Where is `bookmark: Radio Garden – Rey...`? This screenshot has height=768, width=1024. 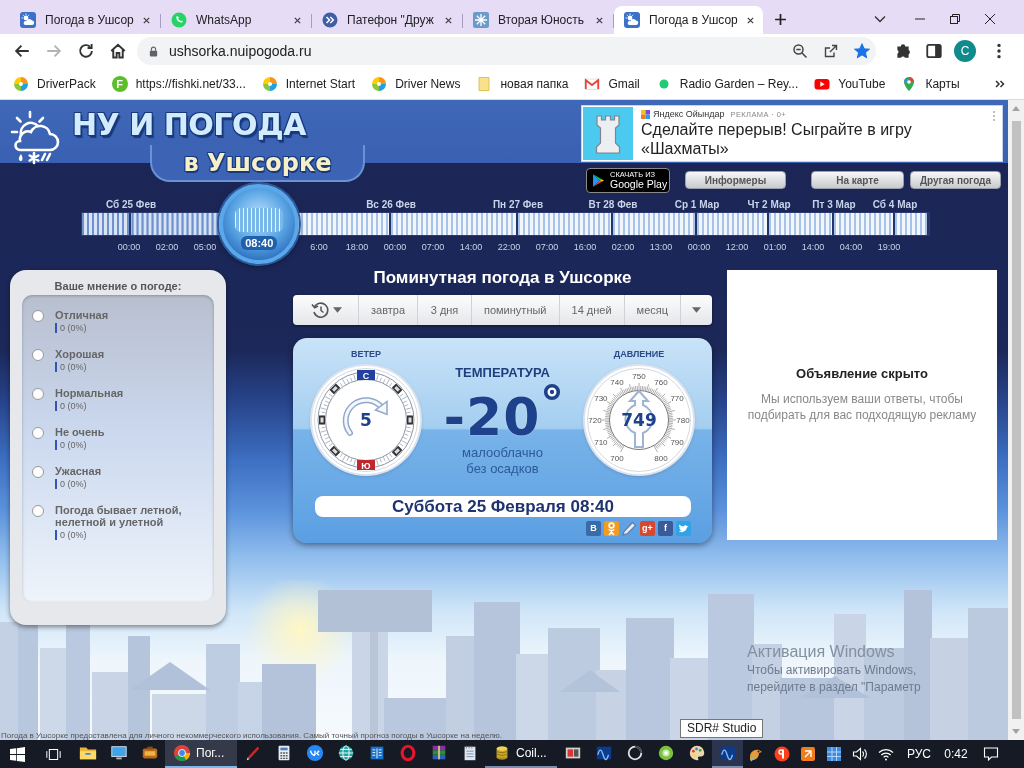 bookmark: Radio Garden – Rey... is located at coordinates (727, 83).